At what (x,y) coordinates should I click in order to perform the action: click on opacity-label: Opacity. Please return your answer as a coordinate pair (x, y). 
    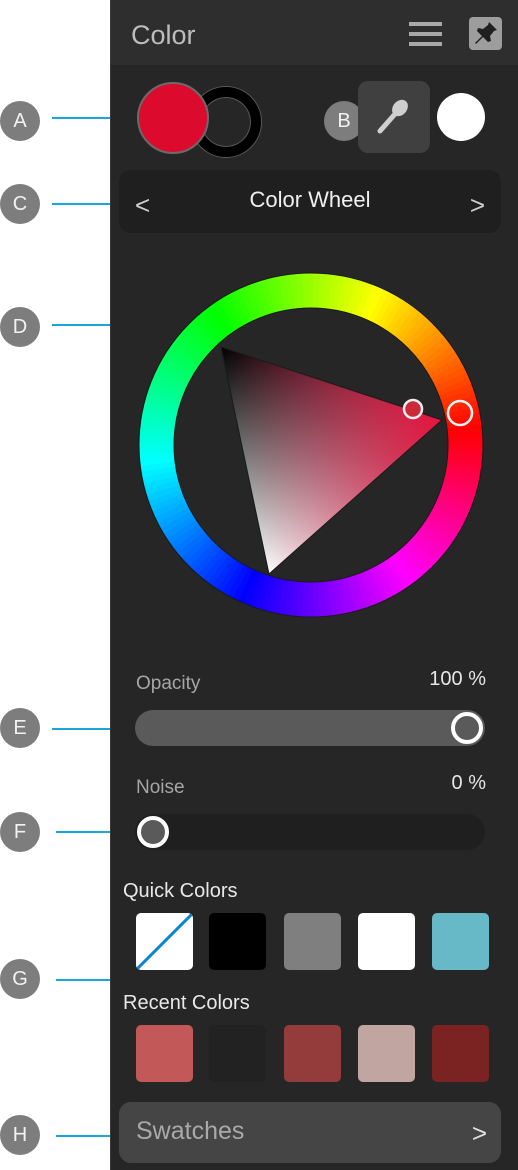
    Looking at the image, I should click on (168, 683).